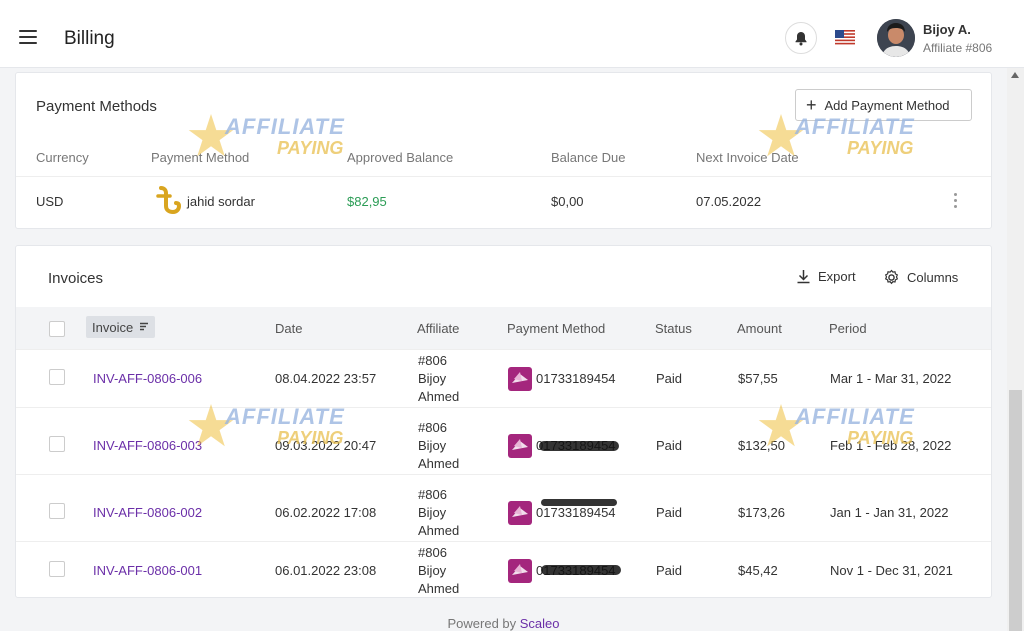  Describe the element at coordinates (50, 201) in the screenshot. I see `currency-value: USD` at that location.